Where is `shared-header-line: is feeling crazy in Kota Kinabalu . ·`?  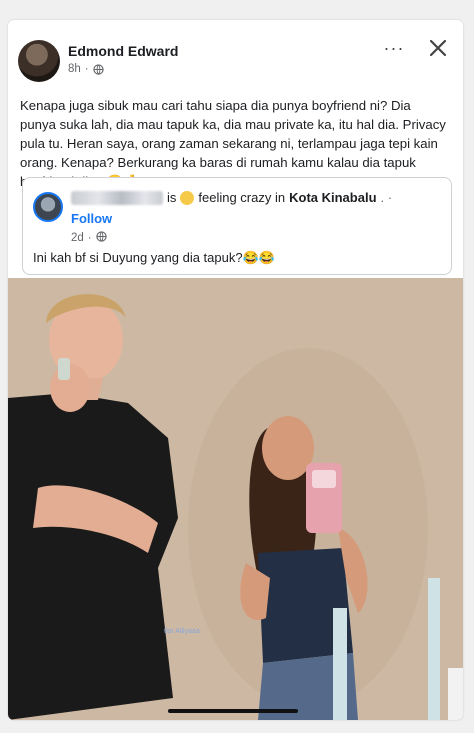 shared-header-line: is feeling crazy in Kota Kinabalu . · is located at coordinates (231, 197).